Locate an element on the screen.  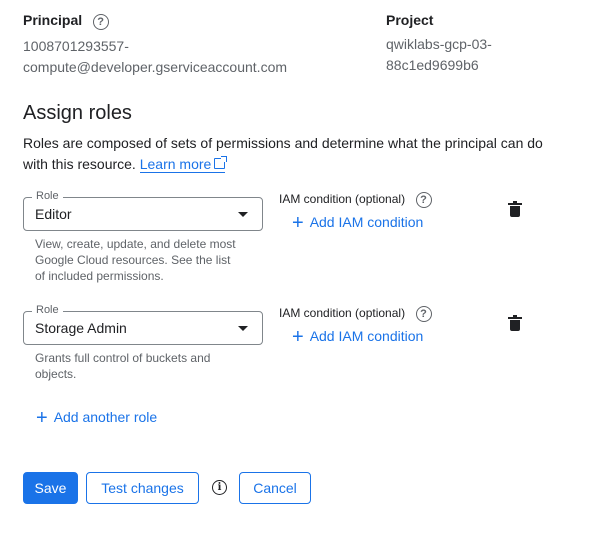
principal-help-icon: ? is located at coordinates (100, 22).